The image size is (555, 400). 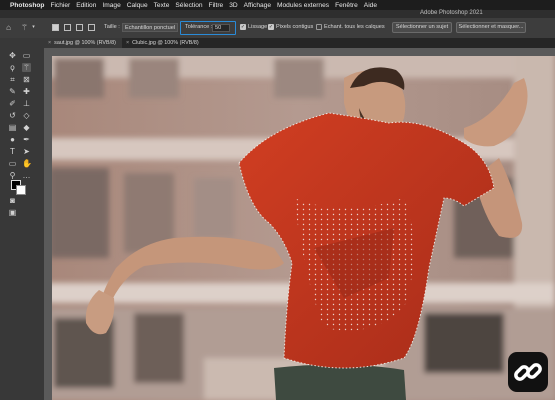 What do you see at coordinates (27, 163) in the screenshot?
I see `hand-tool-icon: ✋` at bounding box center [27, 163].